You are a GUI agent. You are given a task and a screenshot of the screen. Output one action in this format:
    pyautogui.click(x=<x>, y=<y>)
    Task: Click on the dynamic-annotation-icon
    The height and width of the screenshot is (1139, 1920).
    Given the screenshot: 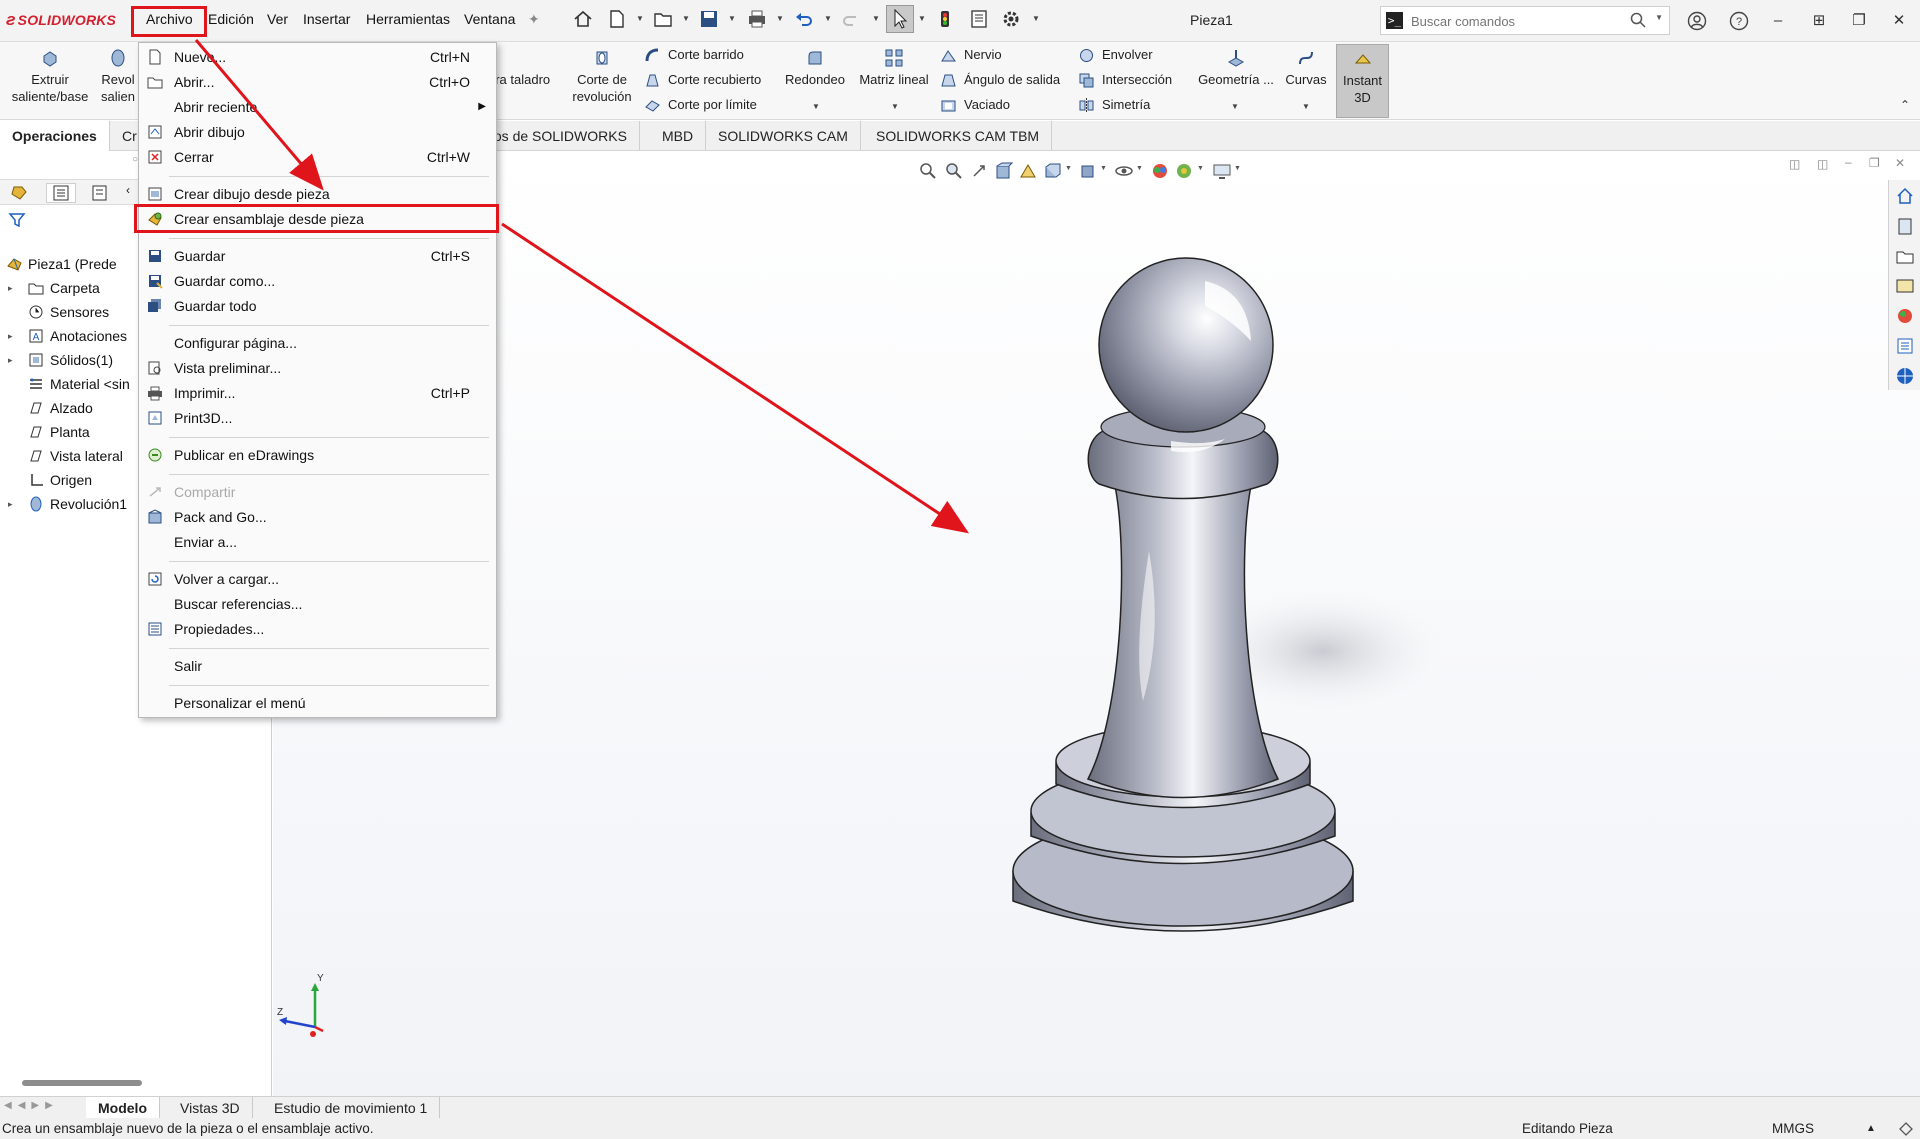 What is the action you would take?
    pyautogui.click(x=1028, y=171)
    